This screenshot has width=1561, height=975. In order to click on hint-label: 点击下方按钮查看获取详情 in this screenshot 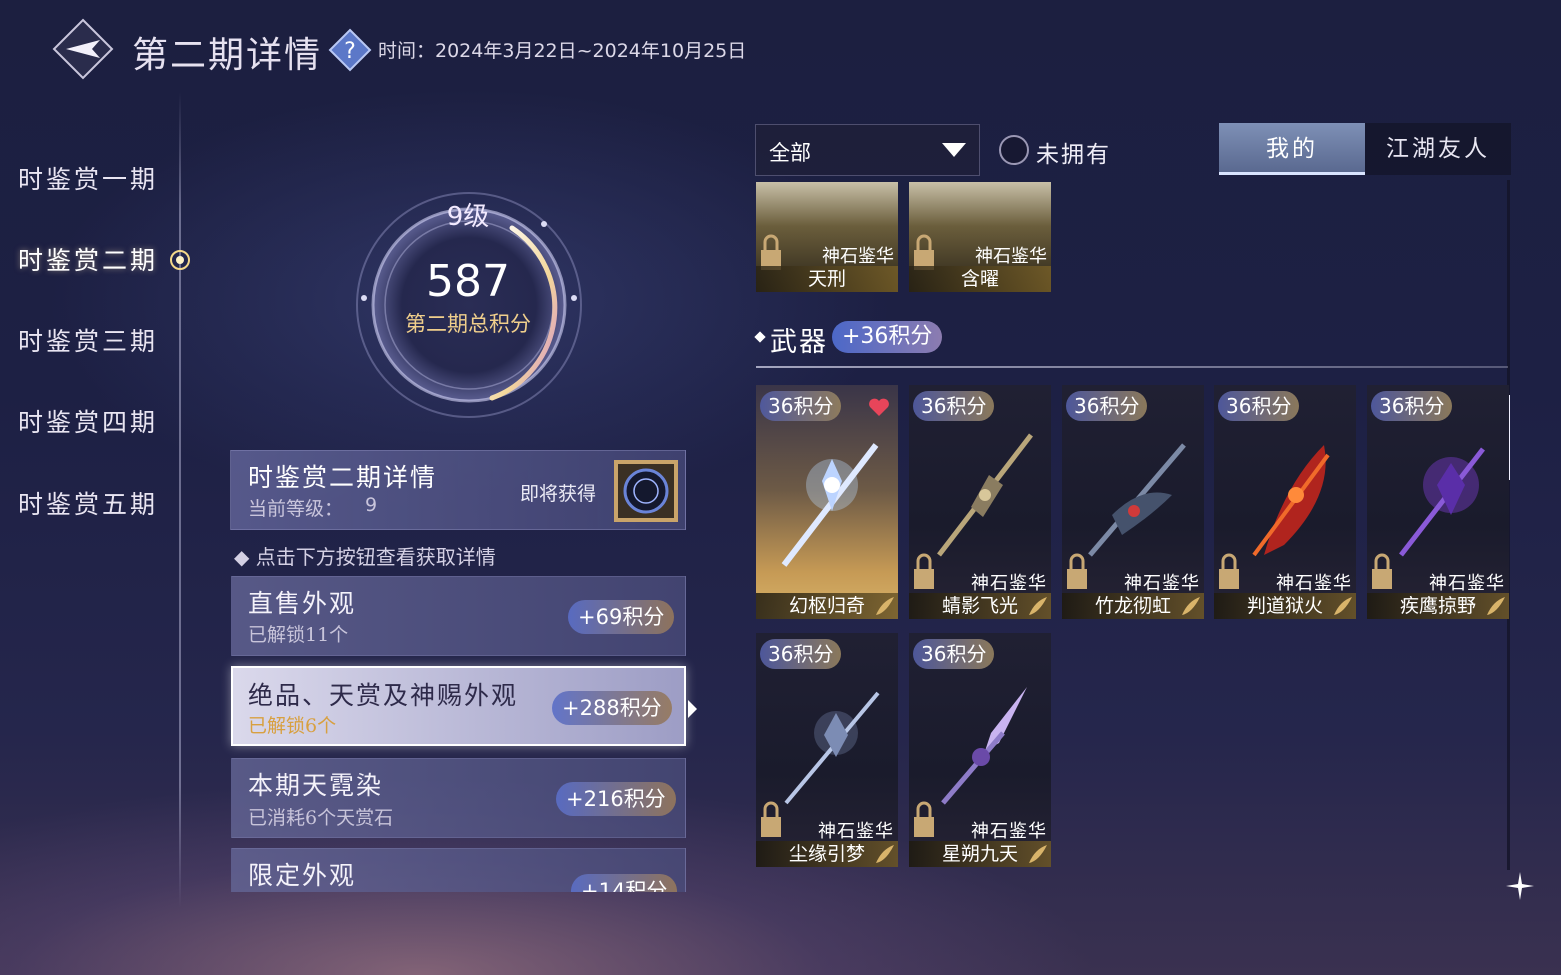, I will do `click(375, 557)`.